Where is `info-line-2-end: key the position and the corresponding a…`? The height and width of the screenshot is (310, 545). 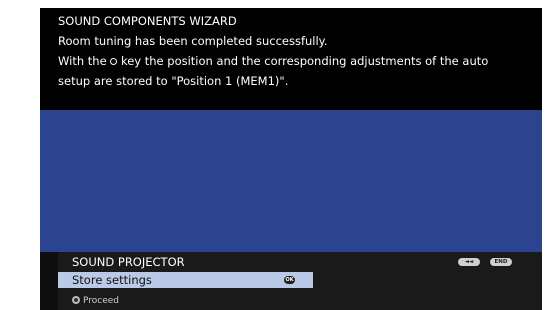 info-line-2-end: key the position and the corresponding a… is located at coordinates (303, 61).